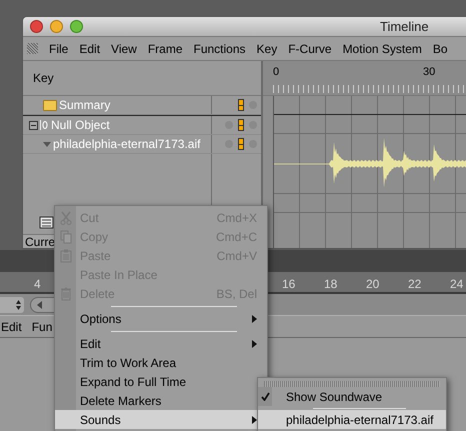  I want to click on ruler-number: 0, so click(276, 72).